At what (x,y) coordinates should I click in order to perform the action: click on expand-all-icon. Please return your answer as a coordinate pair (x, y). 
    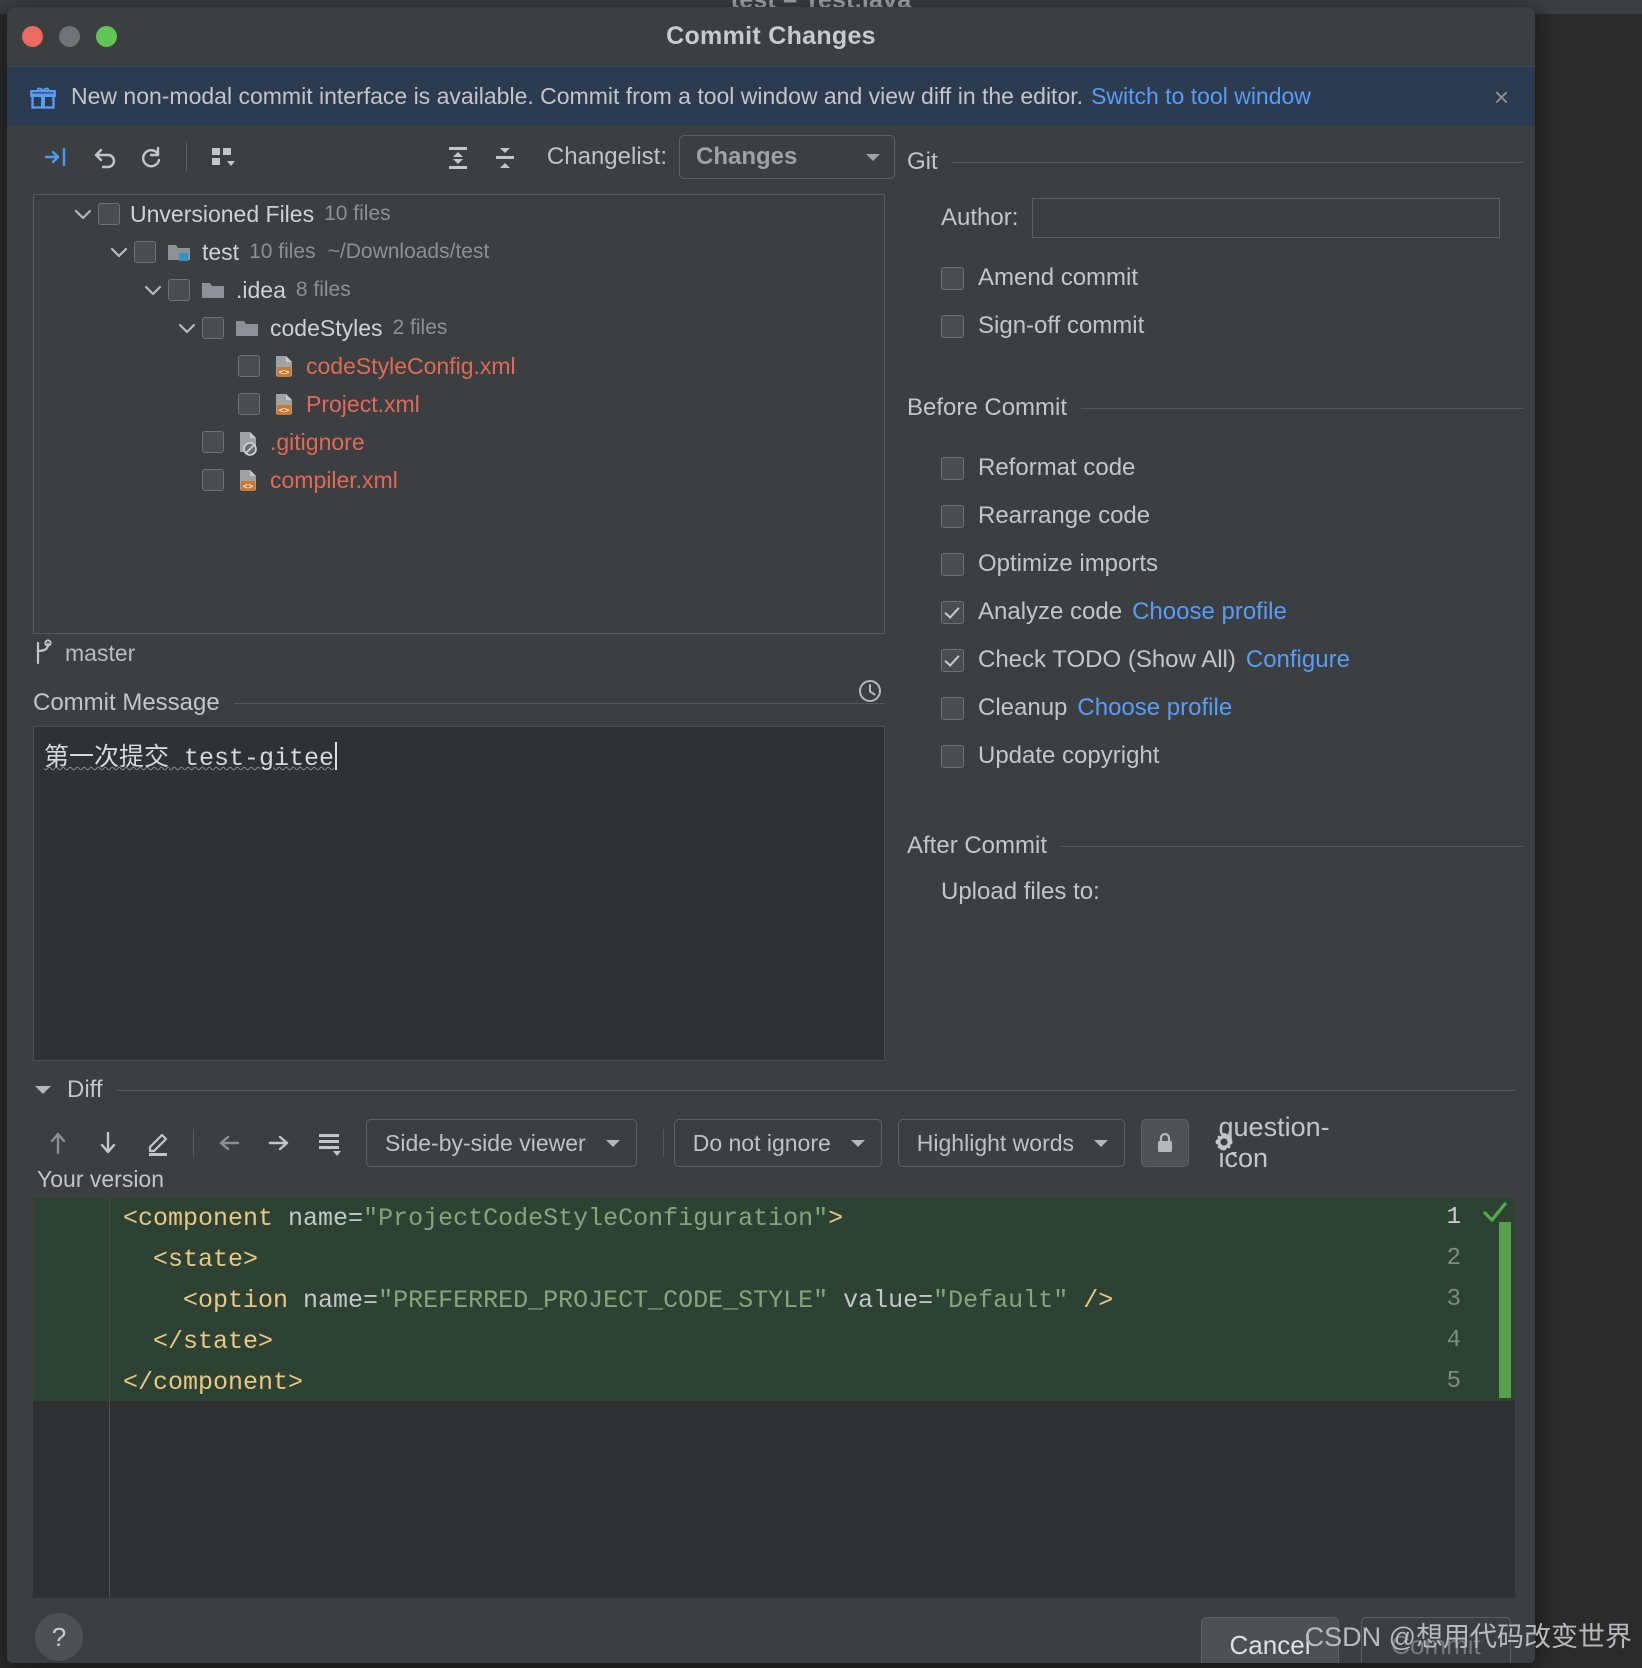
    Looking at the image, I should click on (458, 157).